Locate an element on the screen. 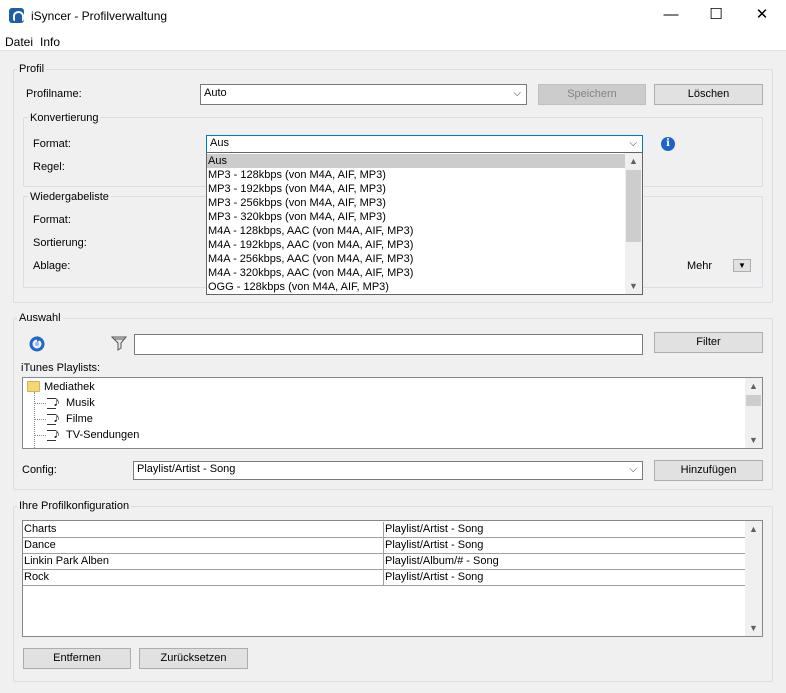 The width and height of the screenshot is (786, 693). format-option: MP3 - 192kbps (von M4A, AIF, MP3) is located at coordinates (416, 189).